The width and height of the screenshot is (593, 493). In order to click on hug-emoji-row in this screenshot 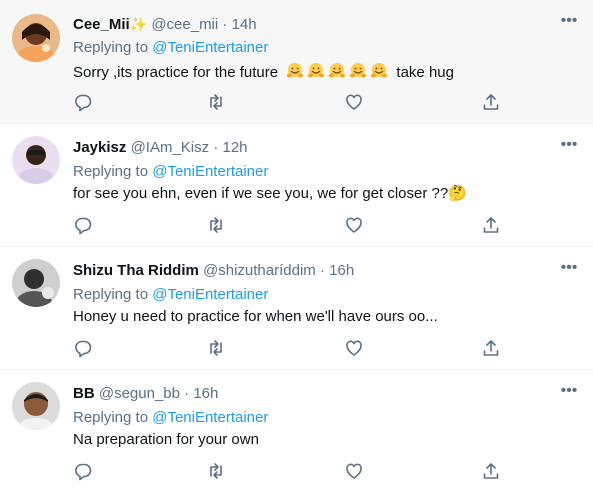, I will do `click(337, 71)`.